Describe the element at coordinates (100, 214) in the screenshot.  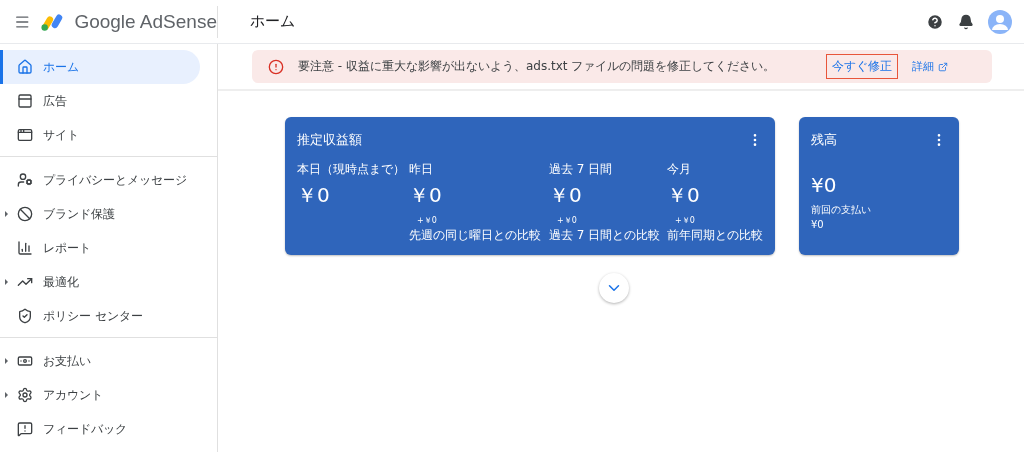
I see `sidebar-item: ブランド保護` at that location.